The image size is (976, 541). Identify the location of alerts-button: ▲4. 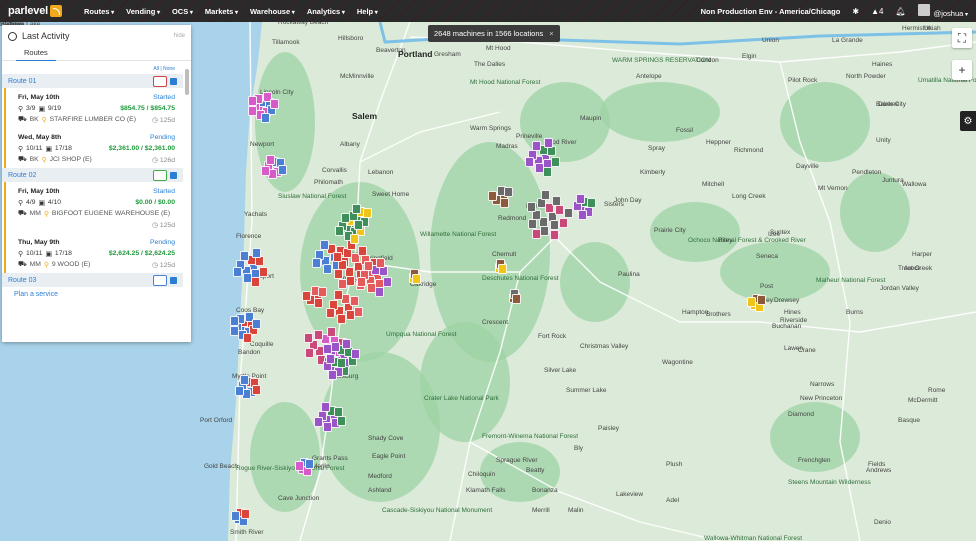
(877, 11).